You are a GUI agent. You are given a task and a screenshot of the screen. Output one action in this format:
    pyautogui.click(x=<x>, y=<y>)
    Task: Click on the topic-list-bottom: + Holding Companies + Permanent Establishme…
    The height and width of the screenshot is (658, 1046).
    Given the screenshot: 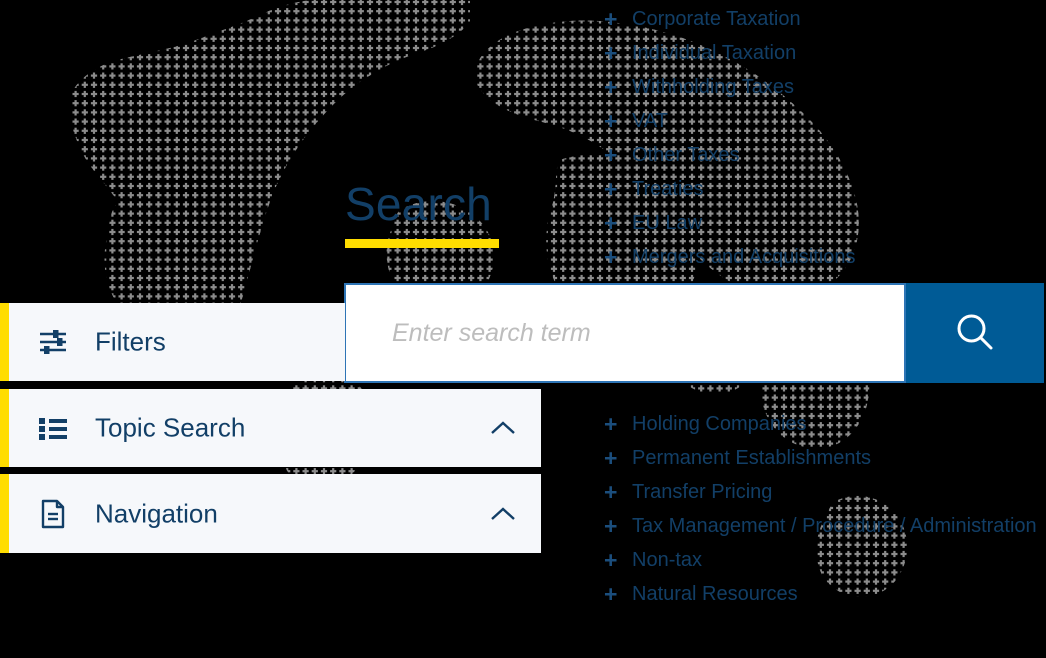 What is the action you would take?
    pyautogui.click(x=825, y=509)
    